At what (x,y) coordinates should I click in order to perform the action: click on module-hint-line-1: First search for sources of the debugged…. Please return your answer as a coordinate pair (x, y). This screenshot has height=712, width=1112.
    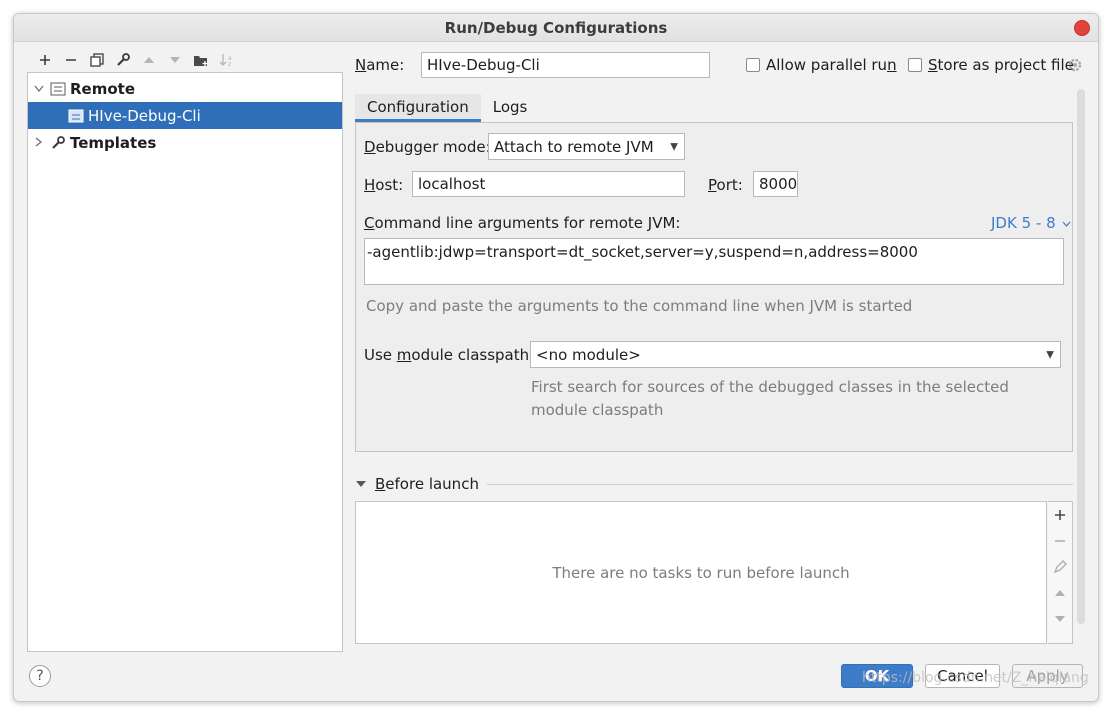
    Looking at the image, I should click on (770, 387).